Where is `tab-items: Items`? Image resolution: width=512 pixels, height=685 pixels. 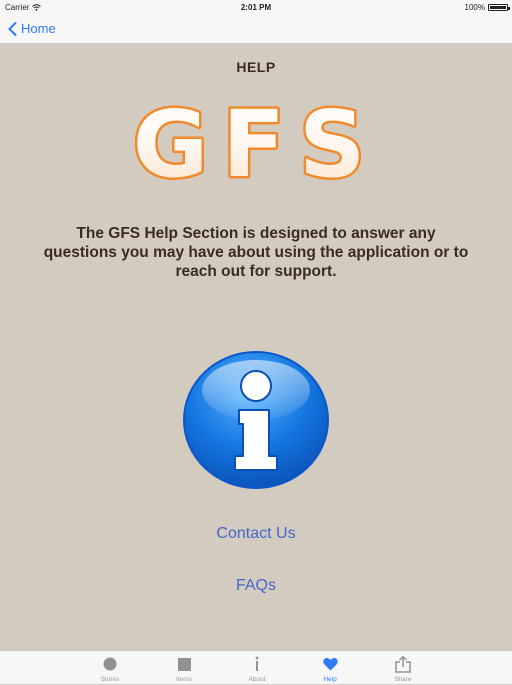
tab-items: Items is located at coordinates (184, 668).